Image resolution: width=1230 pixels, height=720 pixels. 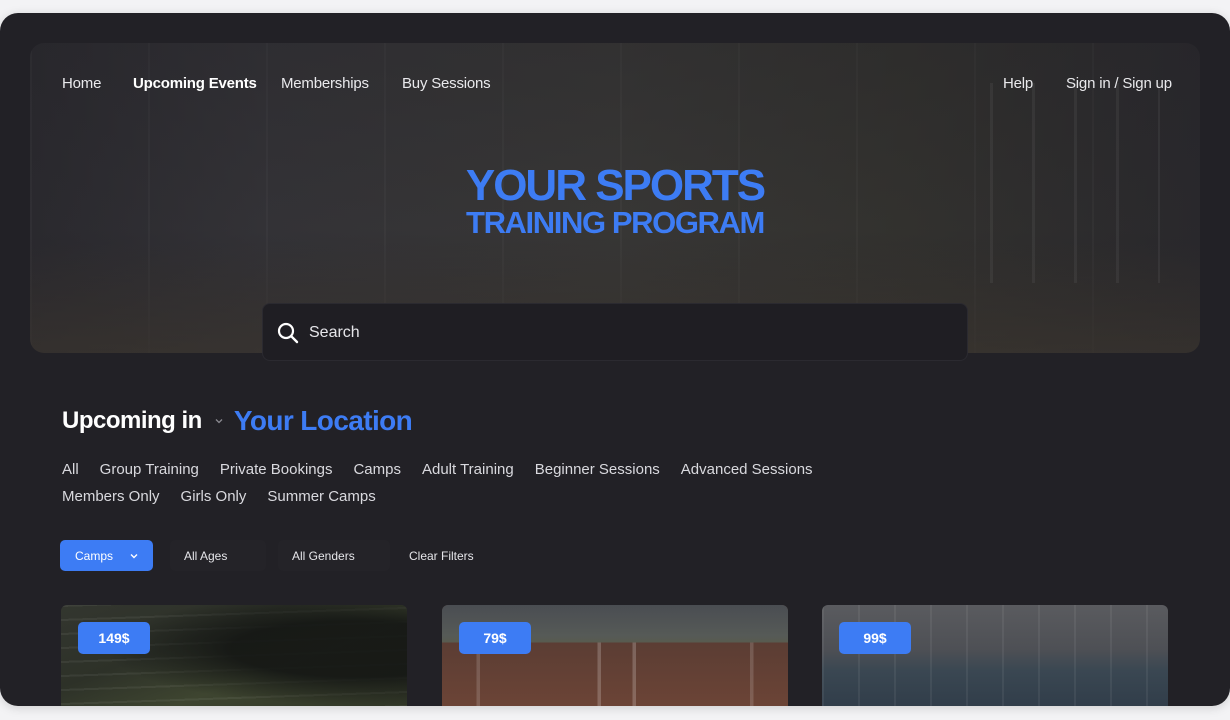 I want to click on event-card: 99$, so click(x=995, y=655).